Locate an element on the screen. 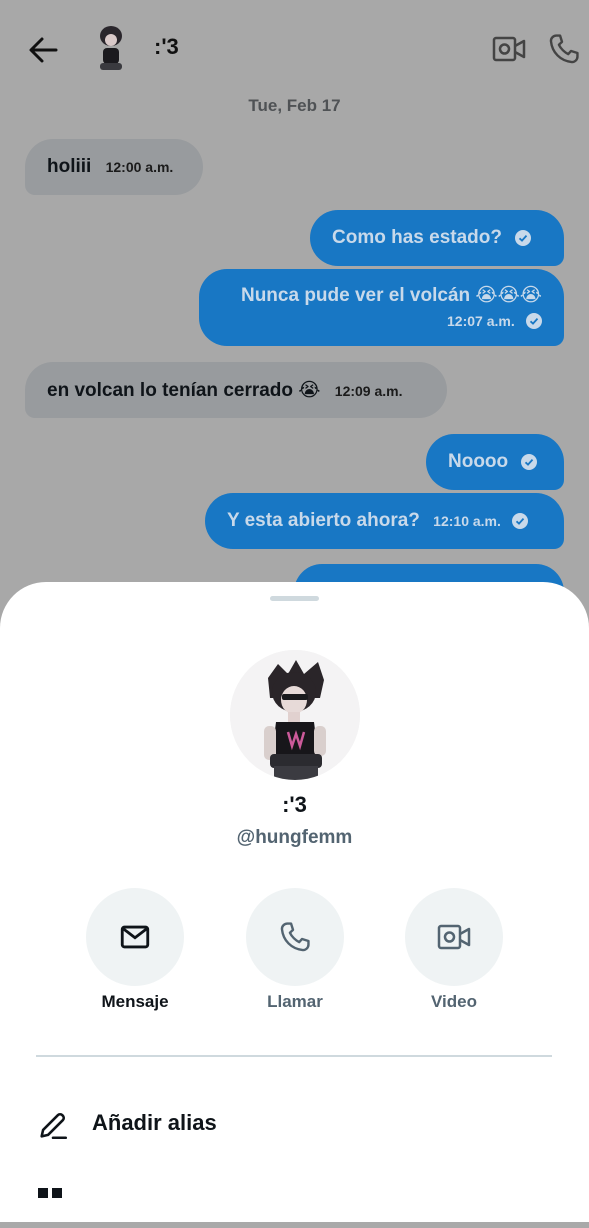  message-action-label: Mensaje is located at coordinates (135, 1001).